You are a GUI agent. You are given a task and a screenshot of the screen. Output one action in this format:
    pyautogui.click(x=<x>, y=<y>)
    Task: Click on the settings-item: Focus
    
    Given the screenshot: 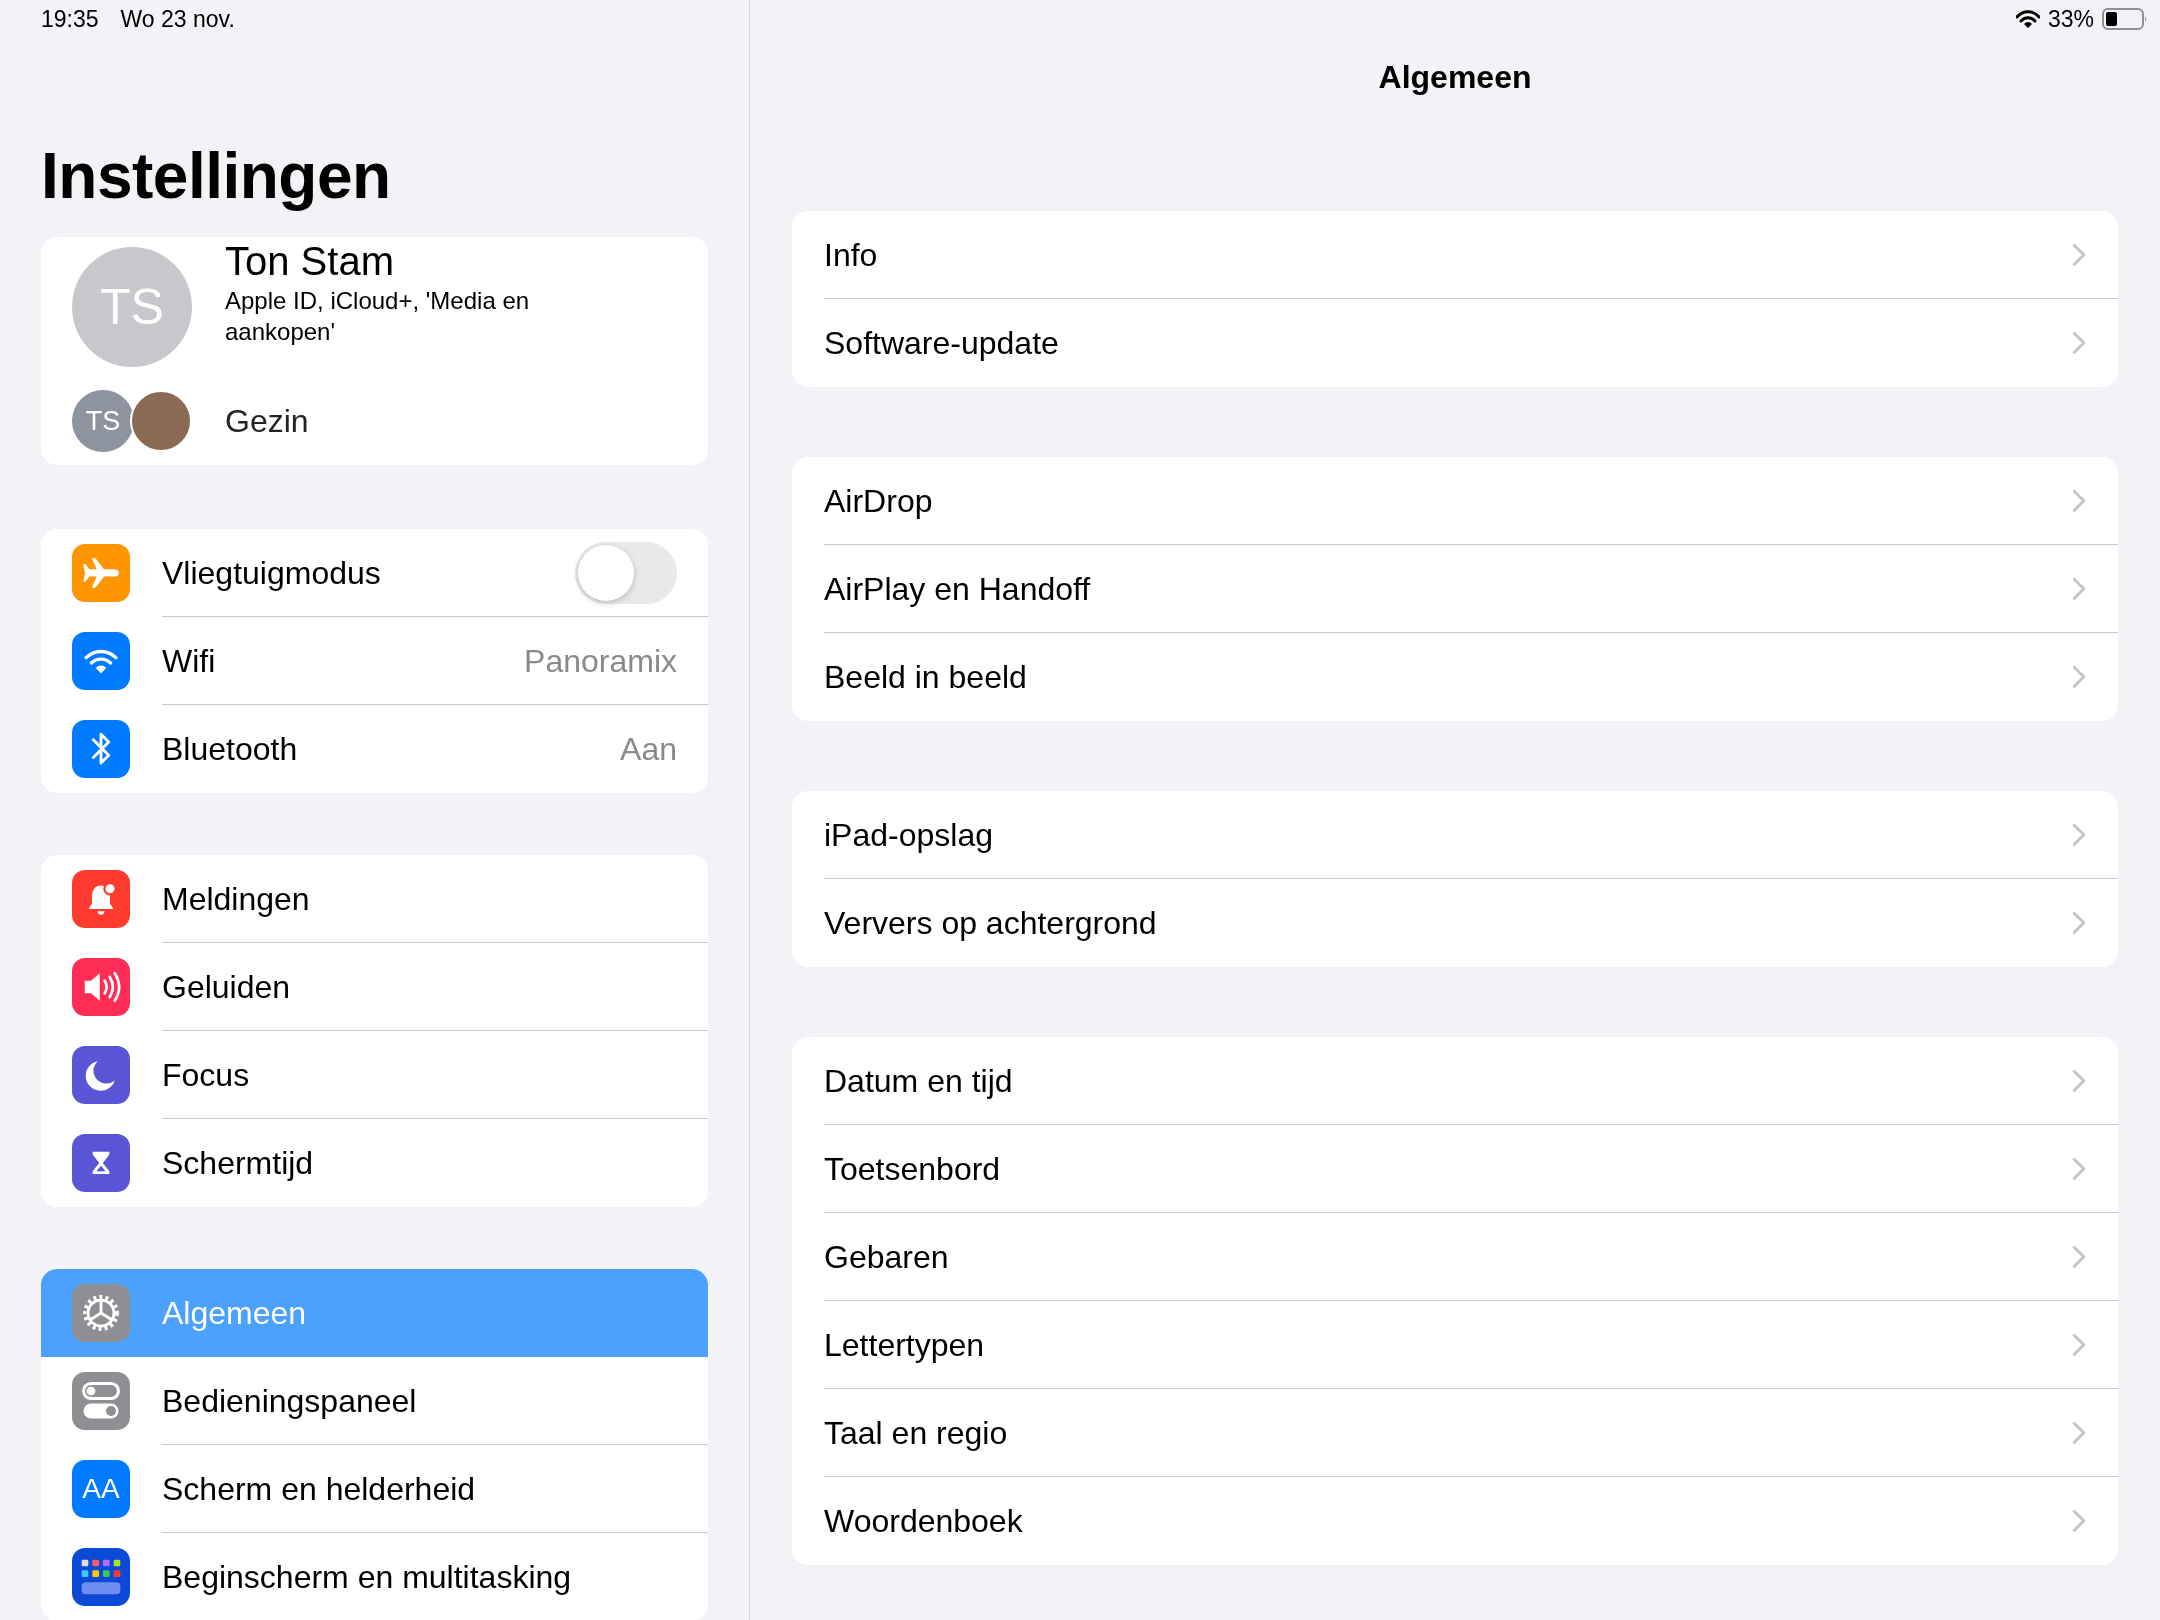 What is the action you would take?
    pyautogui.click(x=374, y=1075)
    